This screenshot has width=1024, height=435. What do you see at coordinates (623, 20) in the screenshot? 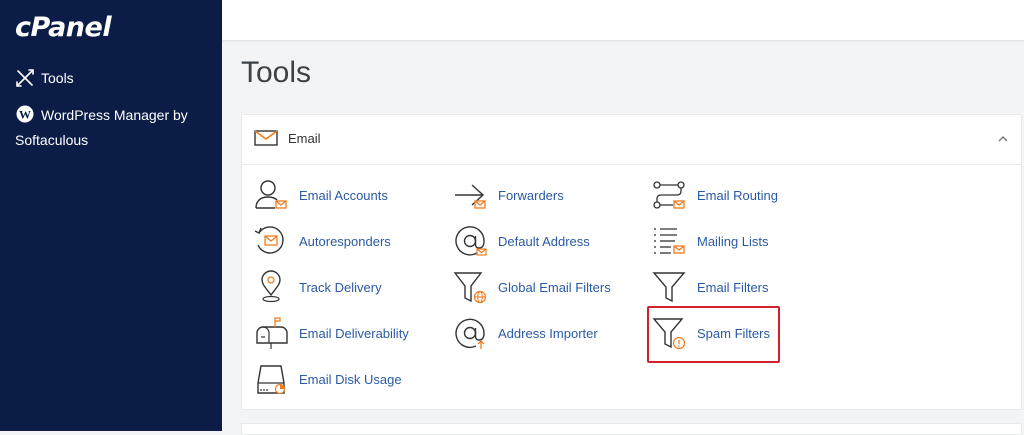
I see `top-bar` at bounding box center [623, 20].